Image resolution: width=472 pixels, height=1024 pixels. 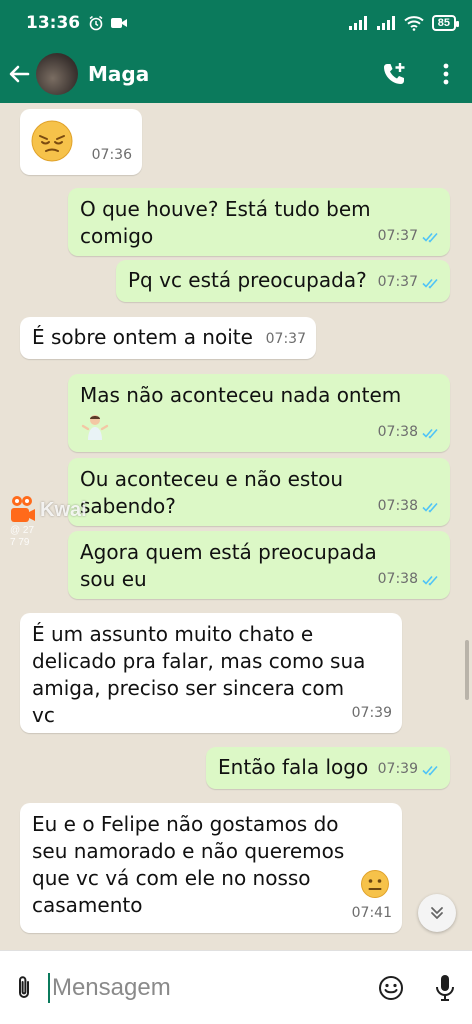 I want to click on status-left-icons, so click(x=108, y=23).